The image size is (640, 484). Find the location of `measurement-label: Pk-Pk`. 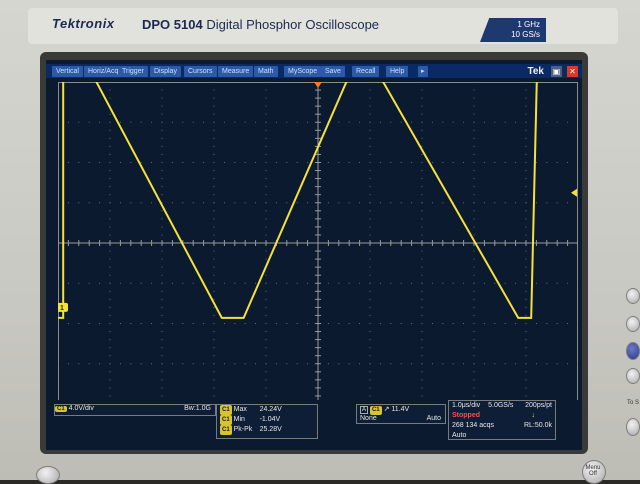

measurement-label: Pk-Pk is located at coordinates (243, 429).